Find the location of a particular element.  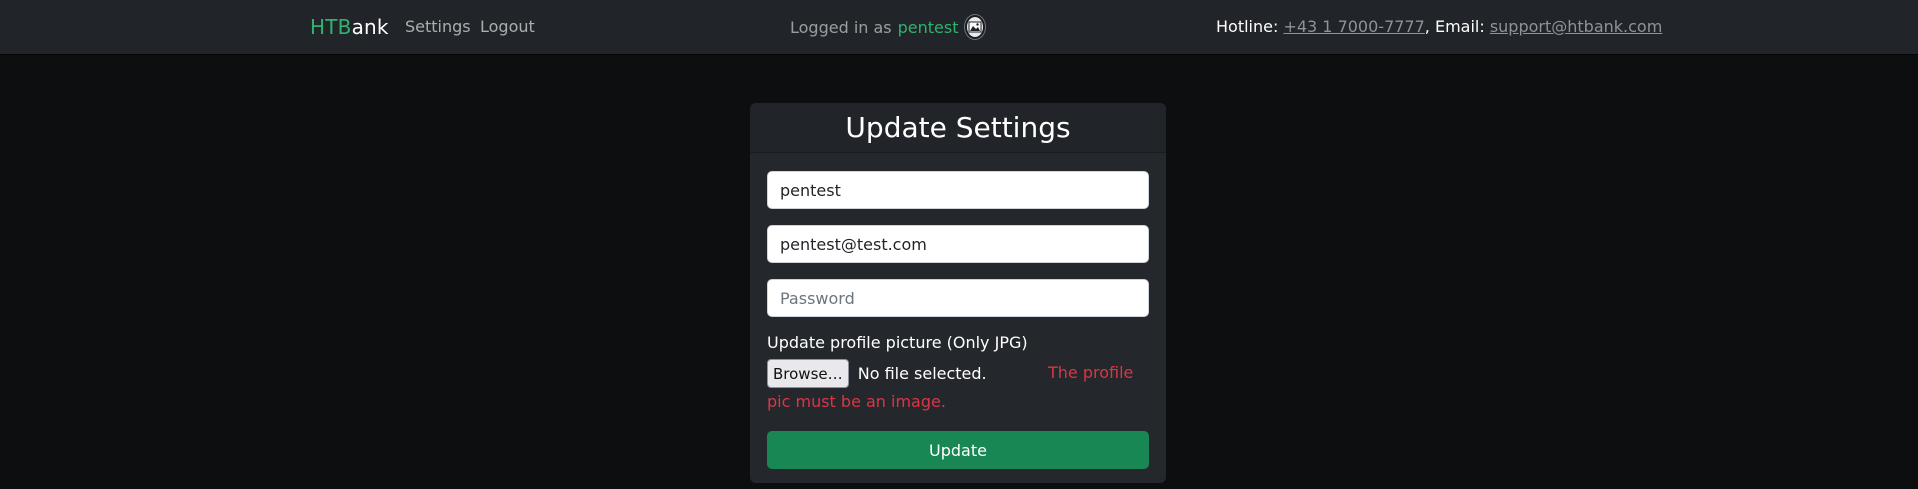

brand-logo: HTBank is located at coordinates (349, 27).